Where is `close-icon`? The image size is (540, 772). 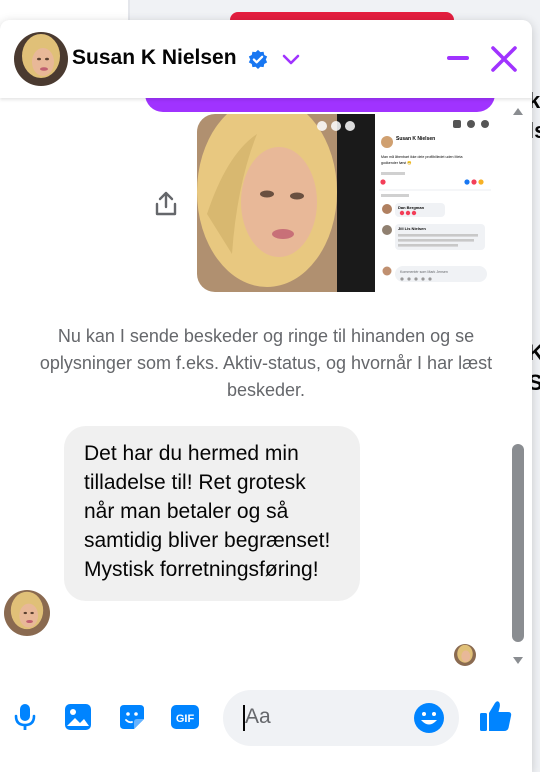
close-icon is located at coordinates (504, 59).